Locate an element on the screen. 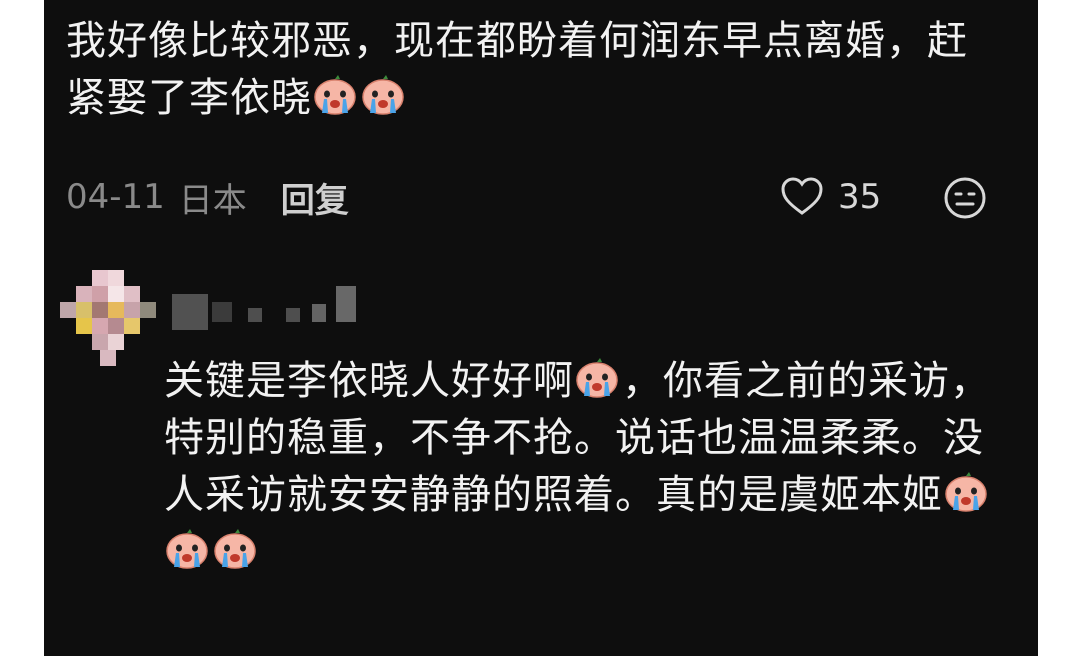 This screenshot has height=656, width=1080. comment-text: 我好像比较邪恶，现在都盼着何润东早点离婚，赶紧娶了李依晓 is located at coordinates (517, 69).